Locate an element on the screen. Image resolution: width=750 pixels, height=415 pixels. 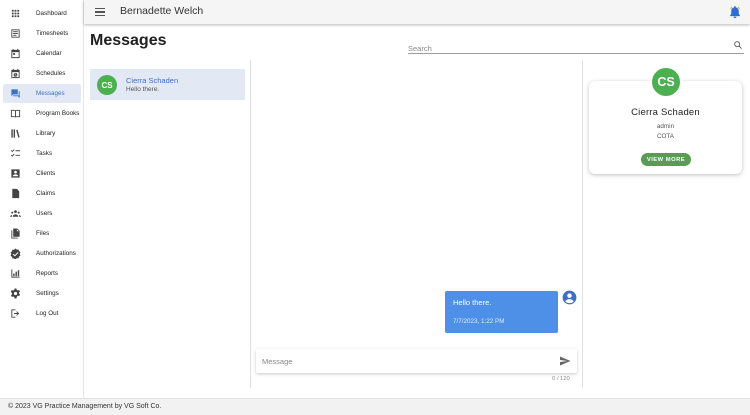
sidebar-item-log-out: Log Out is located at coordinates (42, 313).